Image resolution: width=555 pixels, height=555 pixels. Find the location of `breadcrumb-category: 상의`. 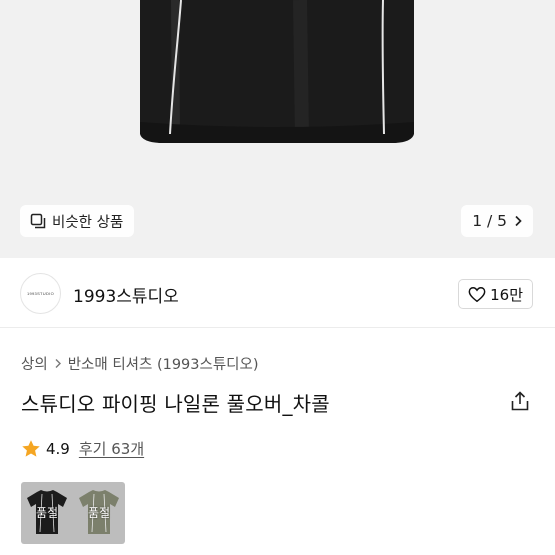

breadcrumb-category: 상의 is located at coordinates (34, 363).